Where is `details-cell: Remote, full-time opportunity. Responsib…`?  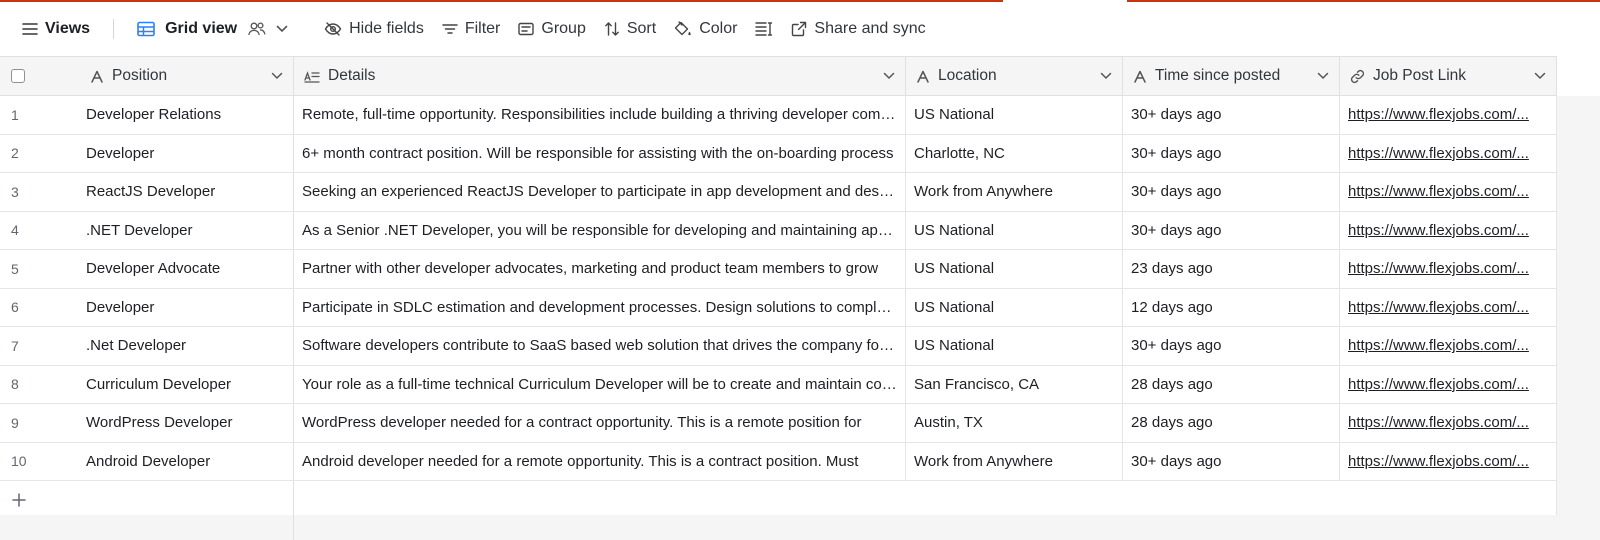
details-cell: Remote, full-time opportunity. Responsib… is located at coordinates (600, 115).